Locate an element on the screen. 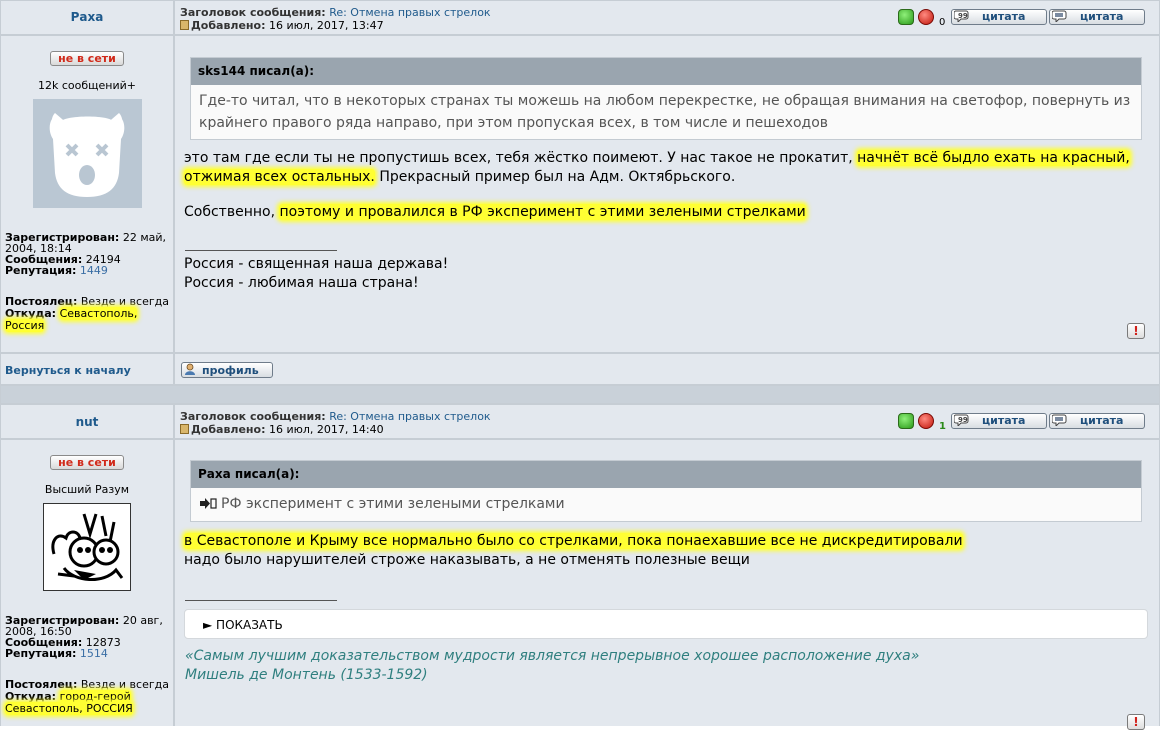 This screenshot has height=730, width=1168. post1-vote-count: 0 is located at coordinates (942, 22).